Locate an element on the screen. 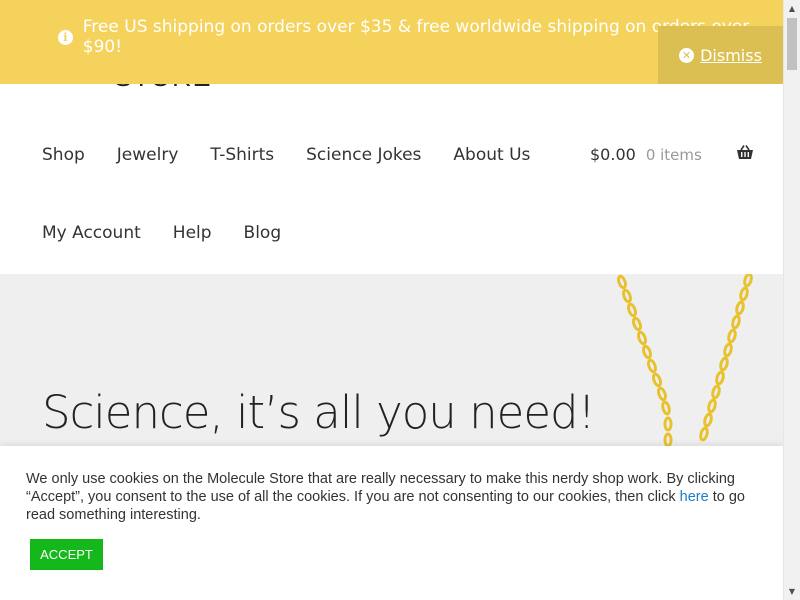 This screenshot has height=600, width=800. scroll-up-icon: ▲ is located at coordinates (792, 8).